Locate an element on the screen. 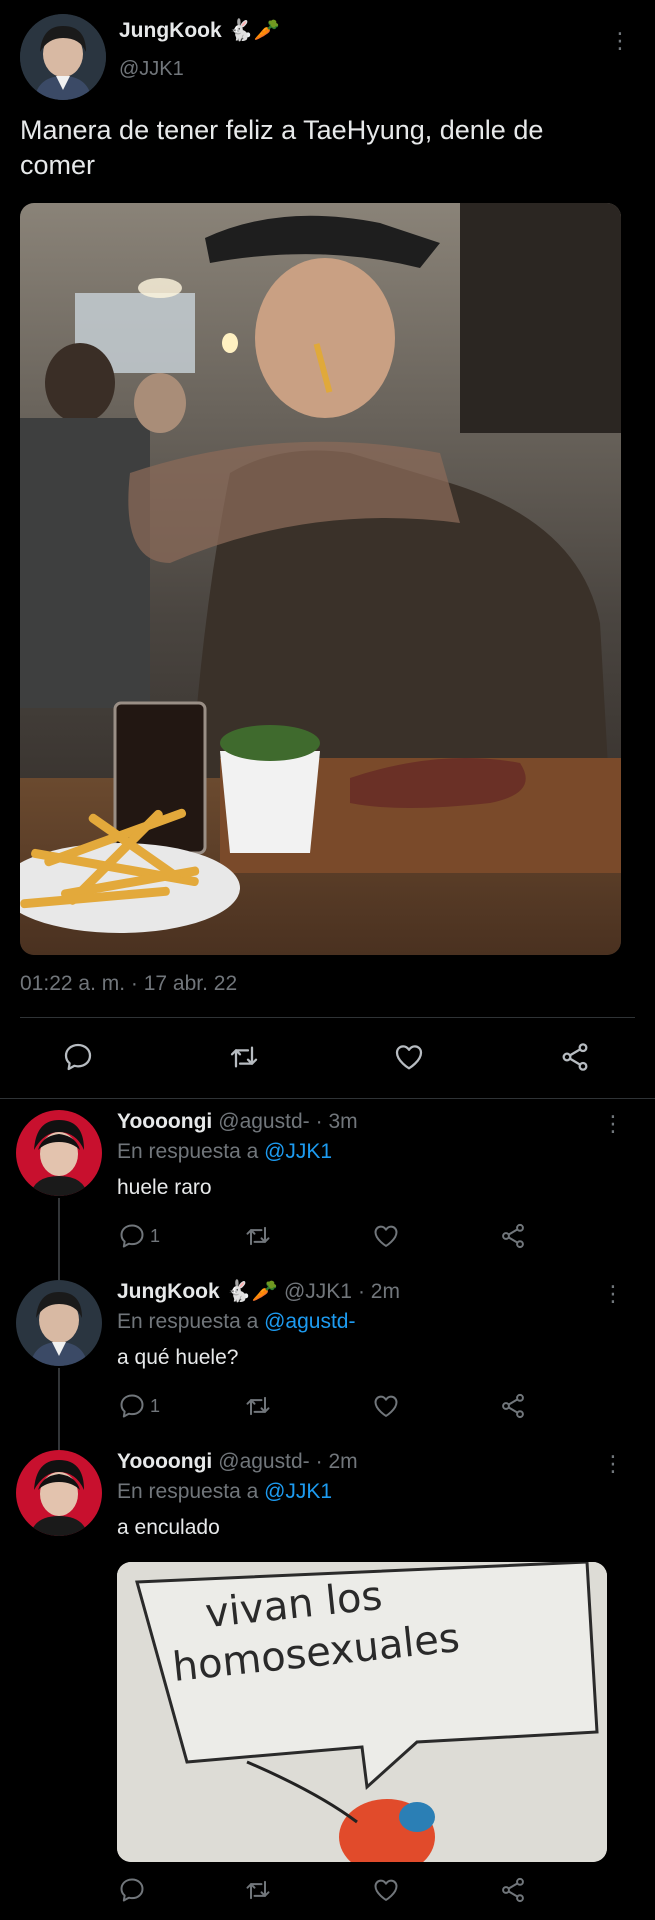 The height and width of the screenshot is (1920, 655). reply-text: huele raro is located at coordinates (164, 1187).